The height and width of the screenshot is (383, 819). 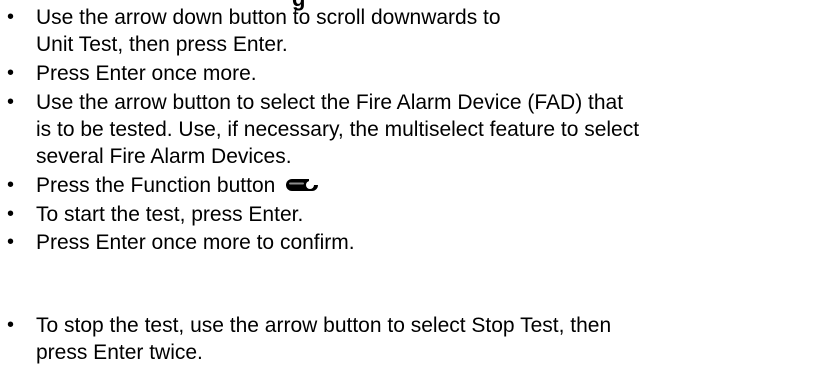 What do you see at coordinates (302, 187) in the screenshot?
I see `wrench-key-icon` at bounding box center [302, 187].